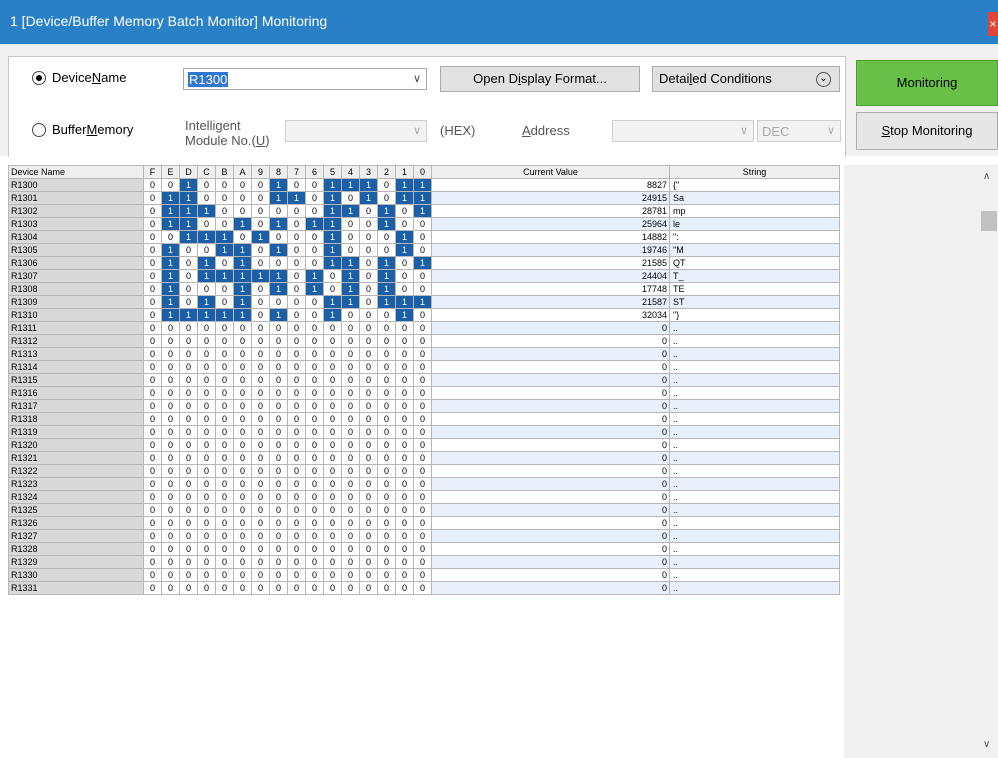 The height and width of the screenshot is (758, 998). I want to click on table-row: R1322 0 0 0 0 0 0 0 0 0 0 0 0 0 0 0 0 0.., so click(424, 471).